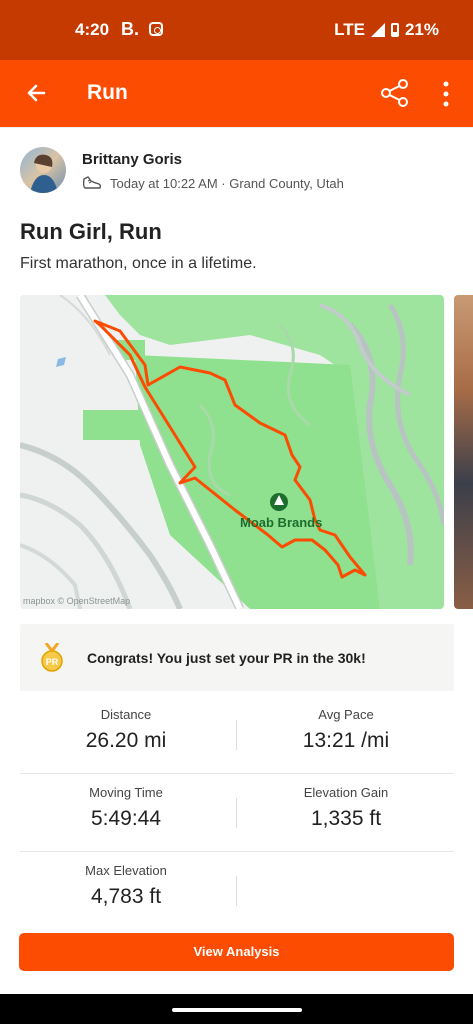  I want to click on share-icon, so click(395, 93).